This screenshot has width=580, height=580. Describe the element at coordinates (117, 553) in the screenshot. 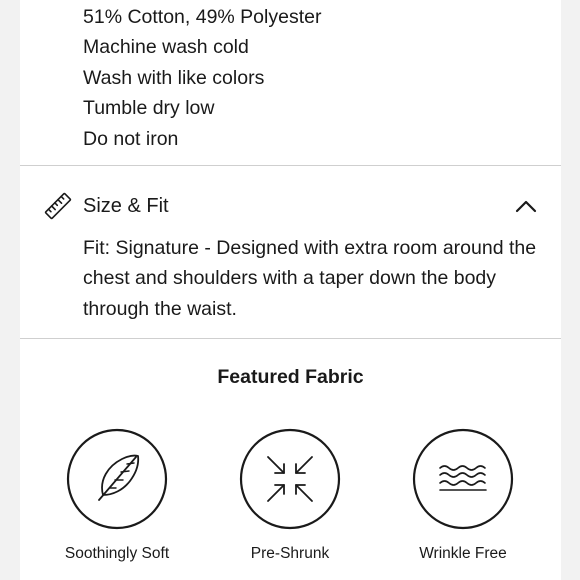

I see `feature-label: Soothingly Soft` at that location.